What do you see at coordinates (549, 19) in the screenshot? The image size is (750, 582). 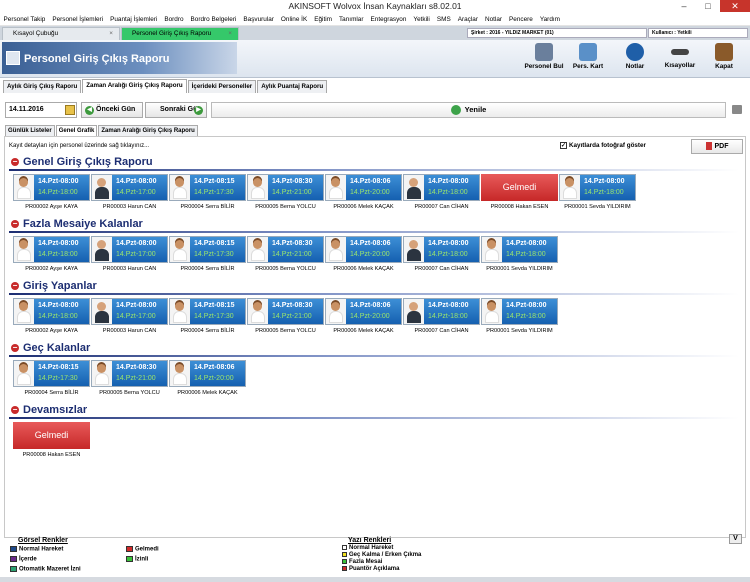 I see `menu-item: Yardım` at bounding box center [549, 19].